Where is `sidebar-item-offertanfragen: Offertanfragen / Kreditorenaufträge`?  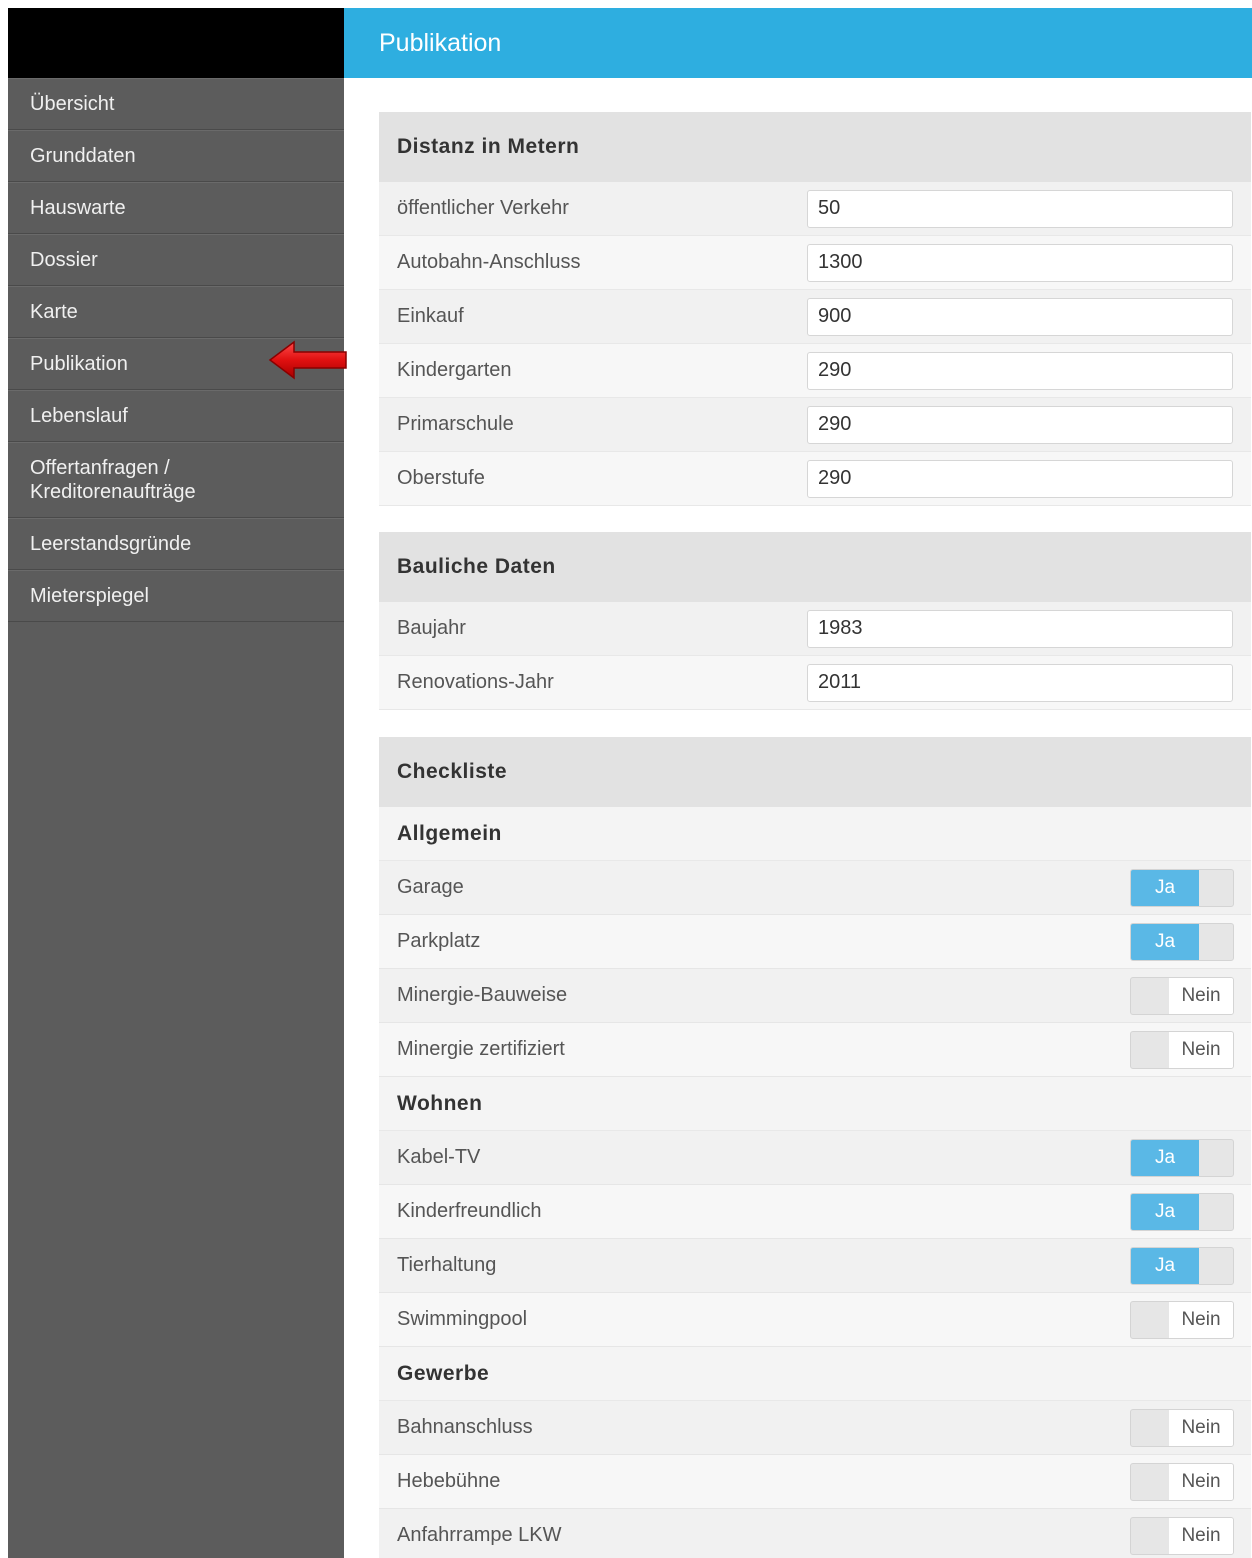 sidebar-item-offertanfragen: Offertanfragen / Kreditorenaufträge is located at coordinates (176, 480).